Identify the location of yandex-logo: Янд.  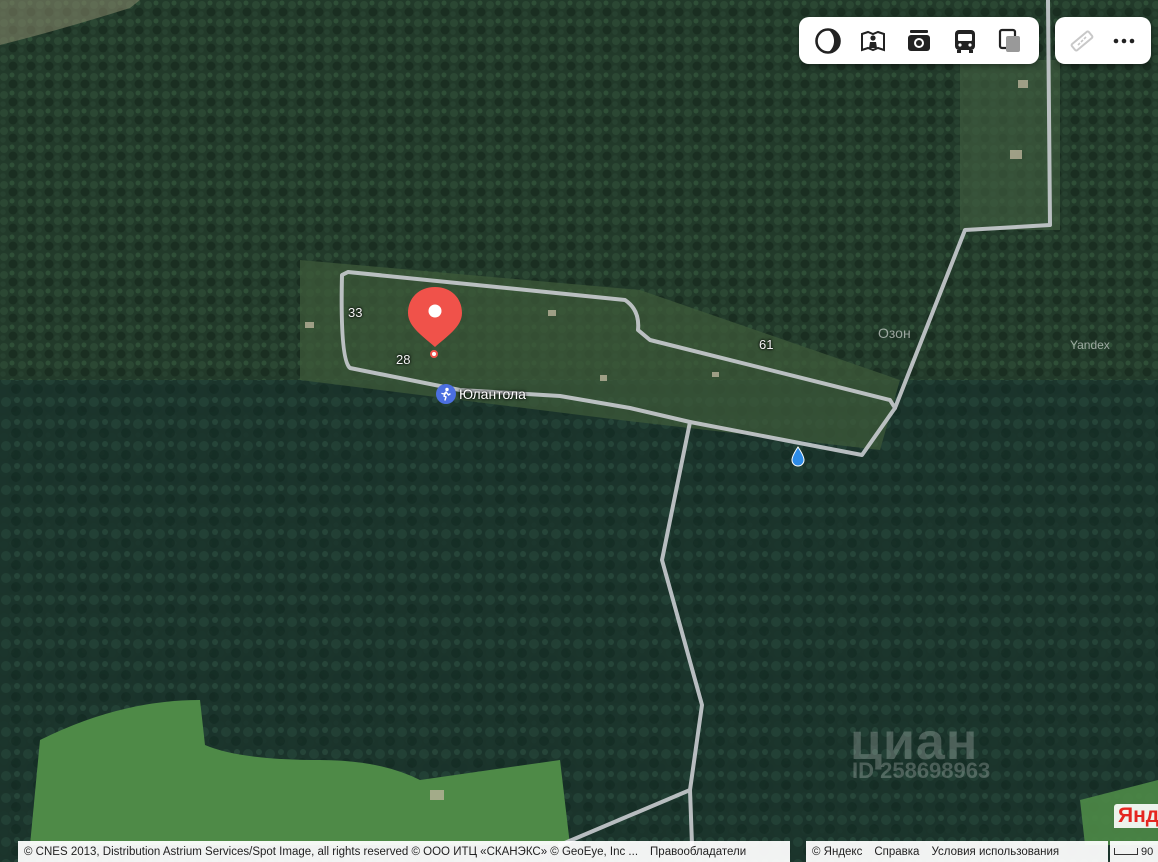
(1136, 816).